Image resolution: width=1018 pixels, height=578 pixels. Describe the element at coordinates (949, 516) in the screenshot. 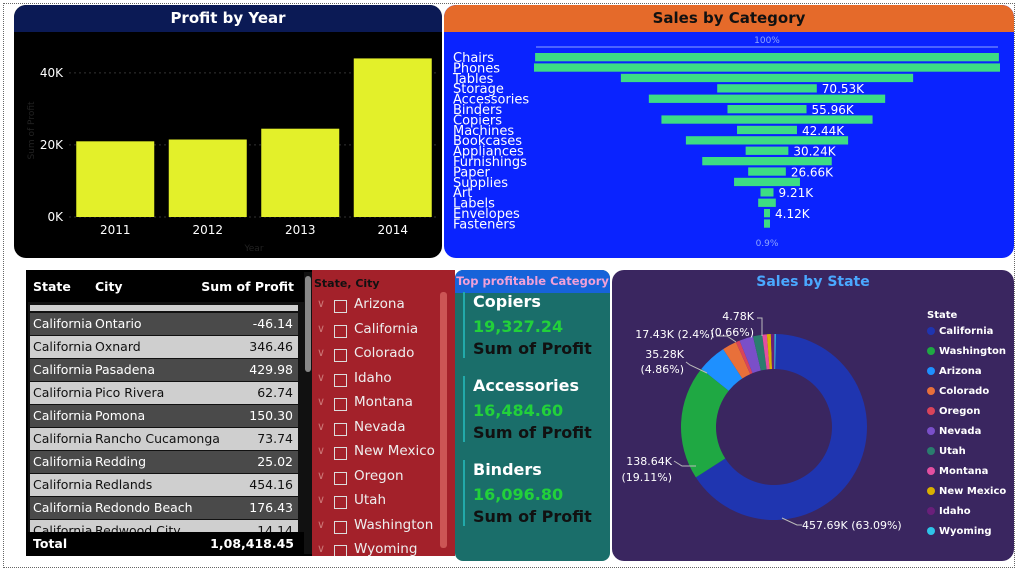

I see `legend-item: Idaho` at that location.